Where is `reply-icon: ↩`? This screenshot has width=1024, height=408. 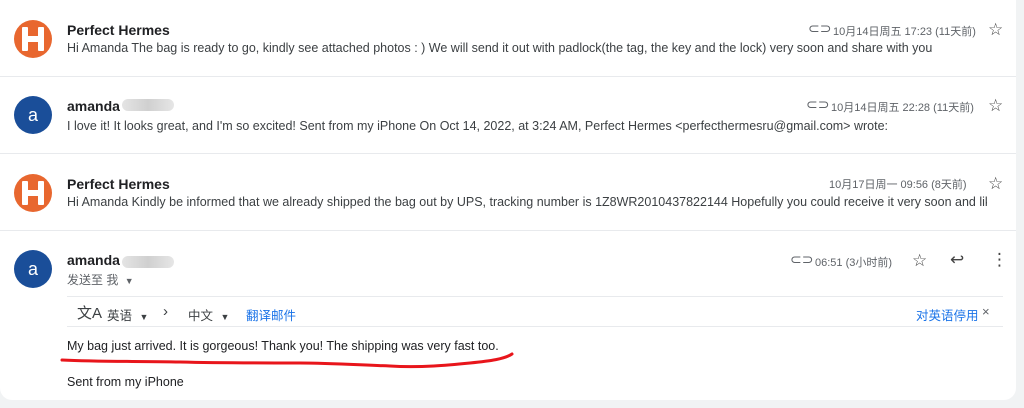 reply-icon: ↩ is located at coordinates (957, 260).